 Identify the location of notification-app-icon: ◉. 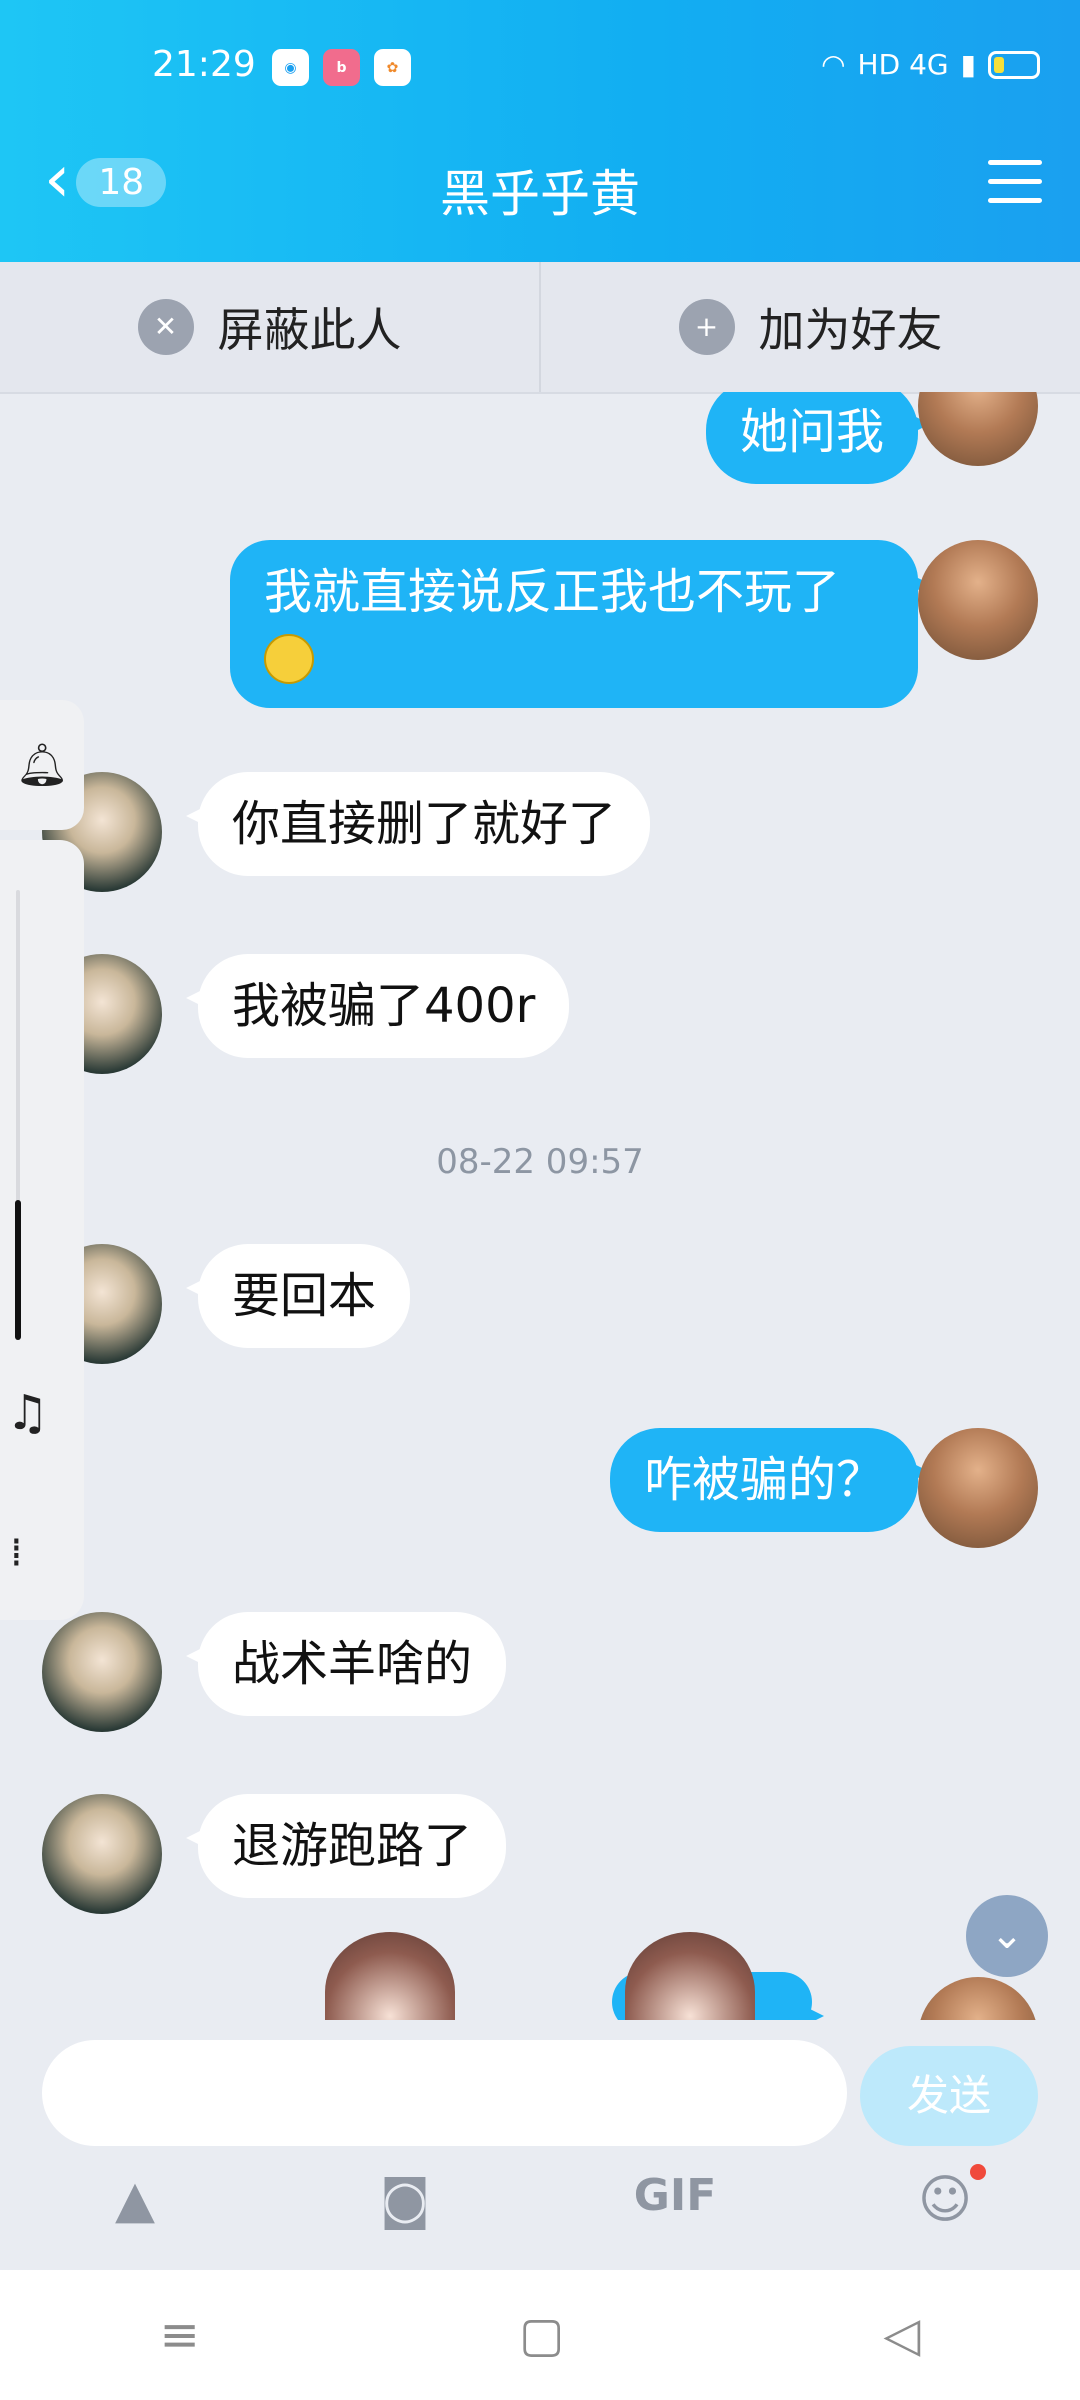
(290, 67).